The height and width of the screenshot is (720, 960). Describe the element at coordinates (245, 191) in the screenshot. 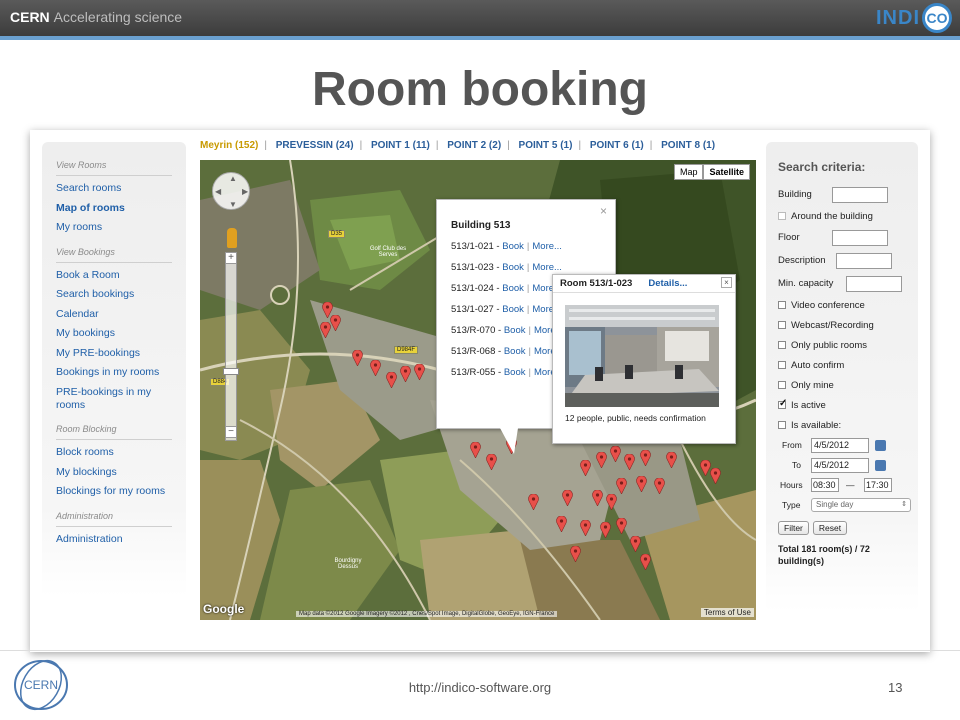

I see `pan-right-icon: ▶` at that location.